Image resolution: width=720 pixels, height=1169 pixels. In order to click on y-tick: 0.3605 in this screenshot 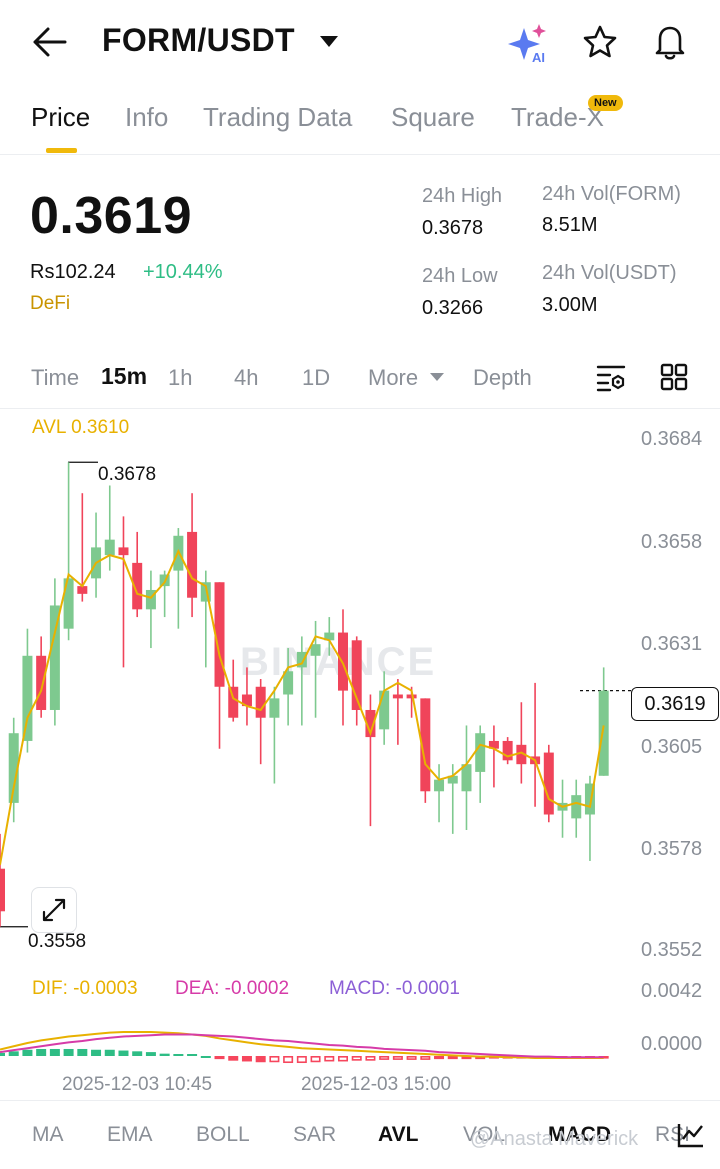, I will do `click(672, 747)`.